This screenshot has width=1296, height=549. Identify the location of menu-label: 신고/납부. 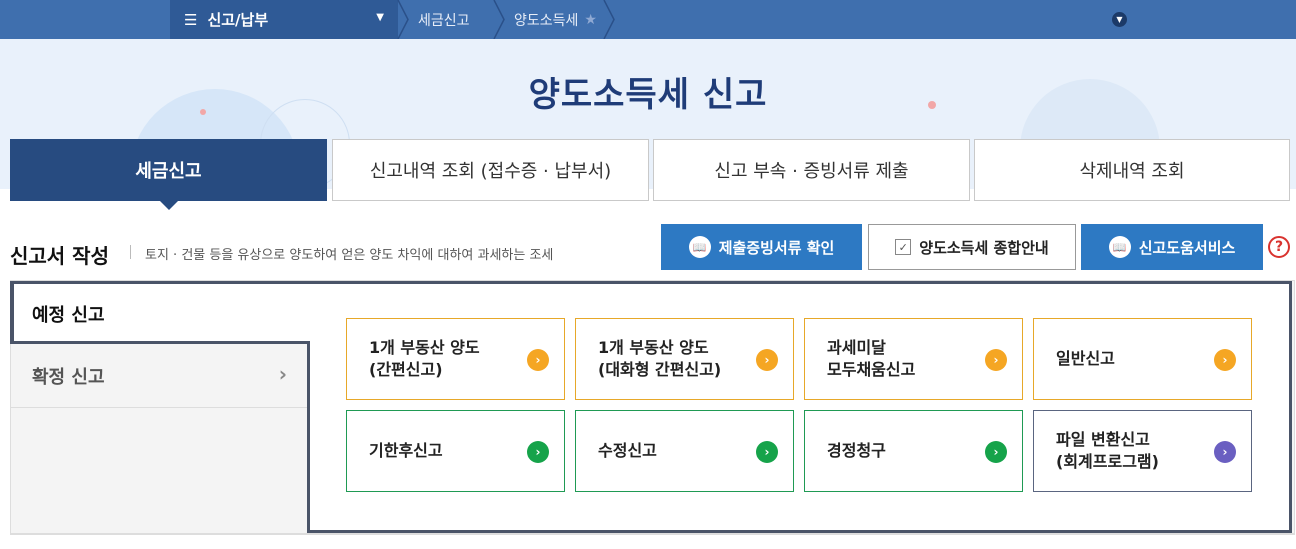
(238, 20).